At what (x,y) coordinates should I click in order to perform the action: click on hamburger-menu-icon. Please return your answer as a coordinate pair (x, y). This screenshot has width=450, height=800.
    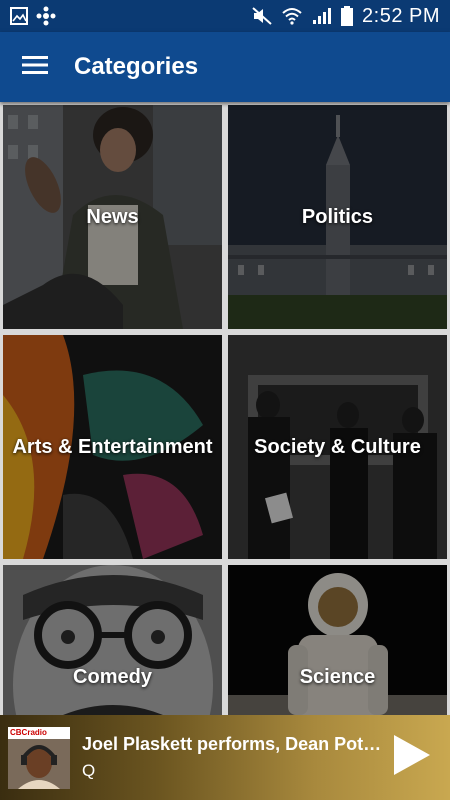
    Looking at the image, I should click on (35, 67).